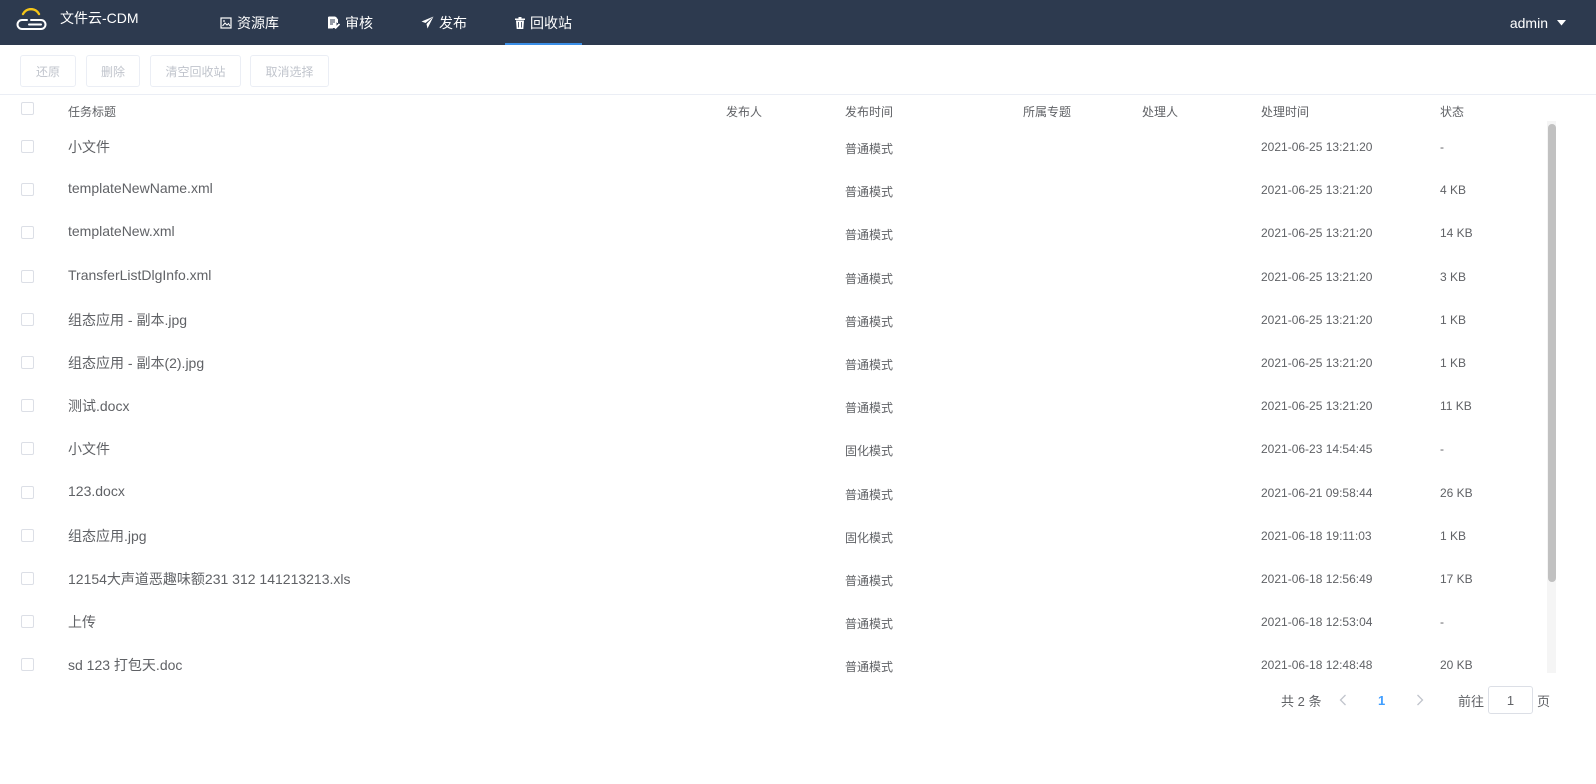 Image resolution: width=1596 pixels, height=784 pixels. Describe the element at coordinates (89, 449) in the screenshot. I see `row-title: 小文件` at that location.